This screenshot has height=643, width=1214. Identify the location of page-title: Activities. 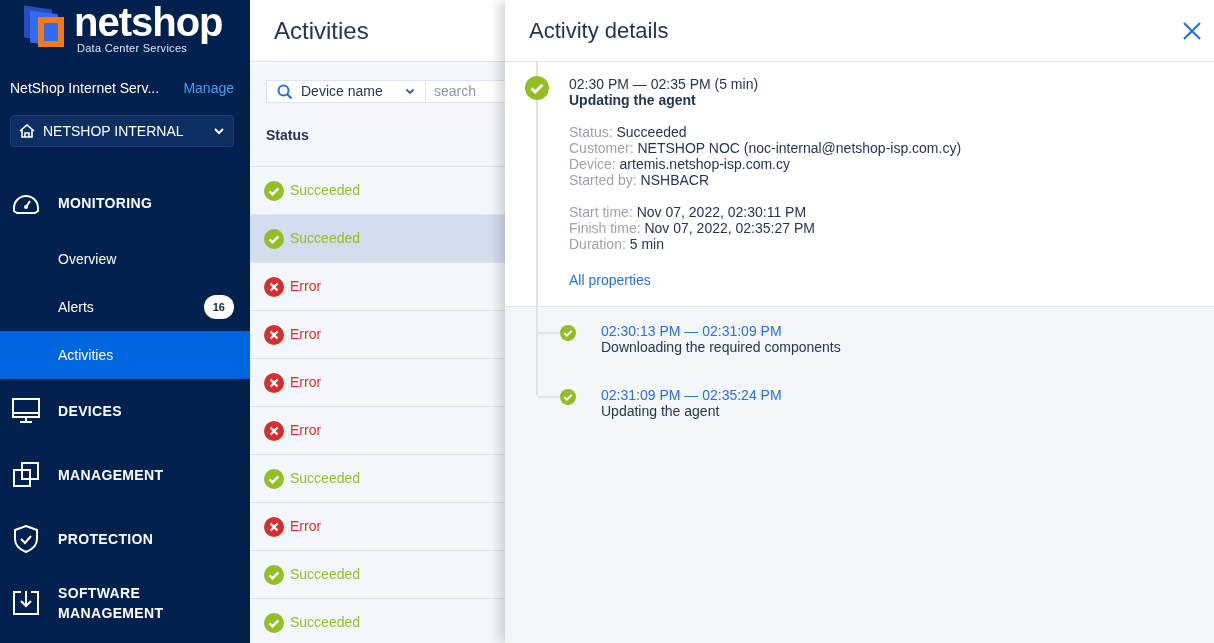
(321, 30).